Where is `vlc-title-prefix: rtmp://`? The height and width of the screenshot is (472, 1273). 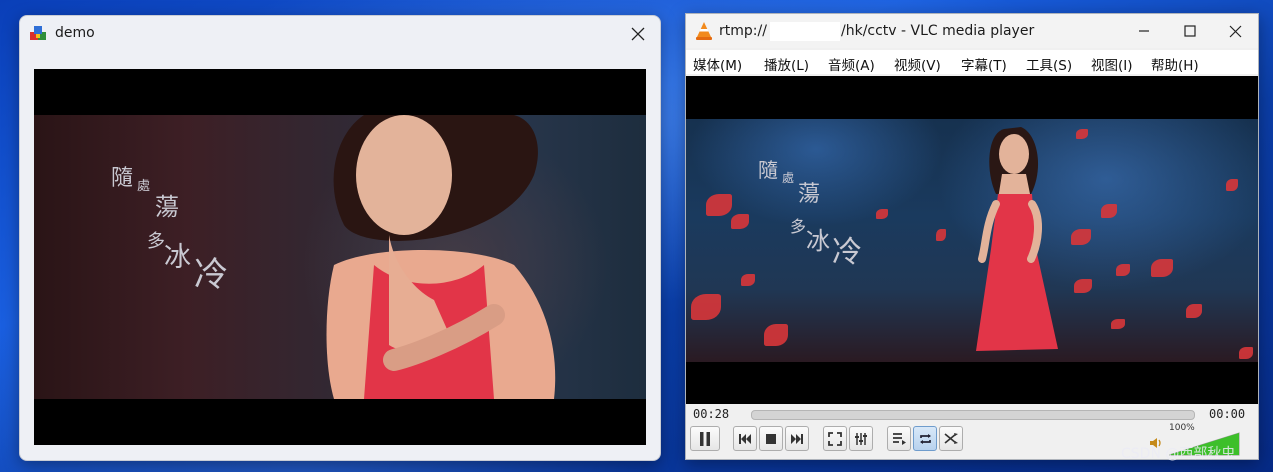 vlc-title-prefix: rtmp:// is located at coordinates (743, 31).